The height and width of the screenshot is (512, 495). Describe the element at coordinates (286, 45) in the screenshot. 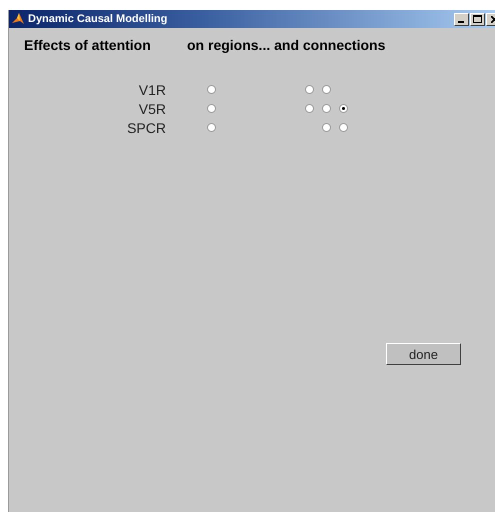

I see `heading: on regions... and connections` at that location.